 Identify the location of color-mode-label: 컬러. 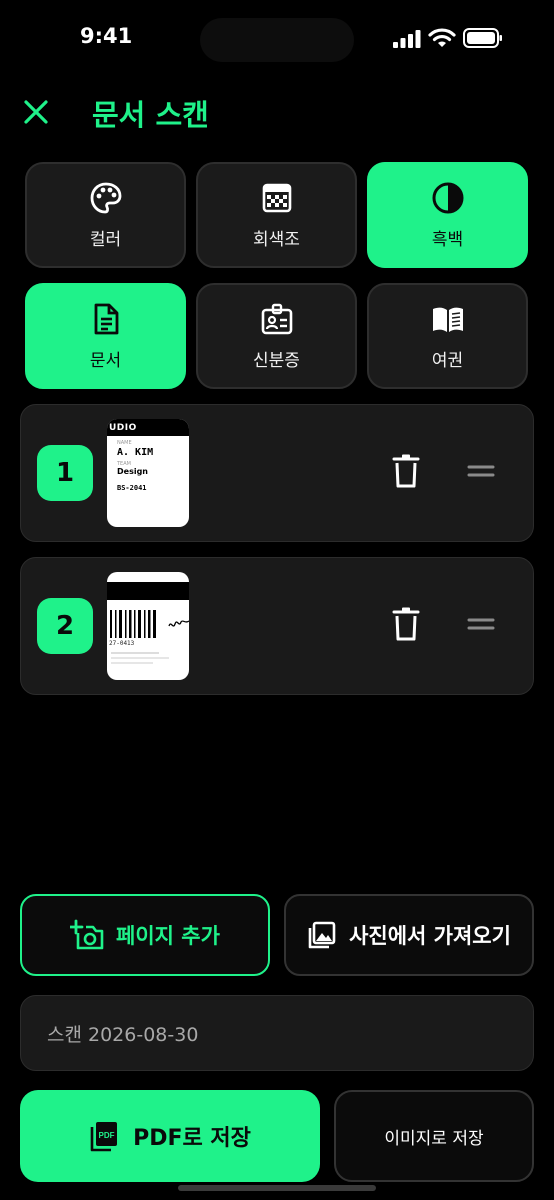
(105, 239).